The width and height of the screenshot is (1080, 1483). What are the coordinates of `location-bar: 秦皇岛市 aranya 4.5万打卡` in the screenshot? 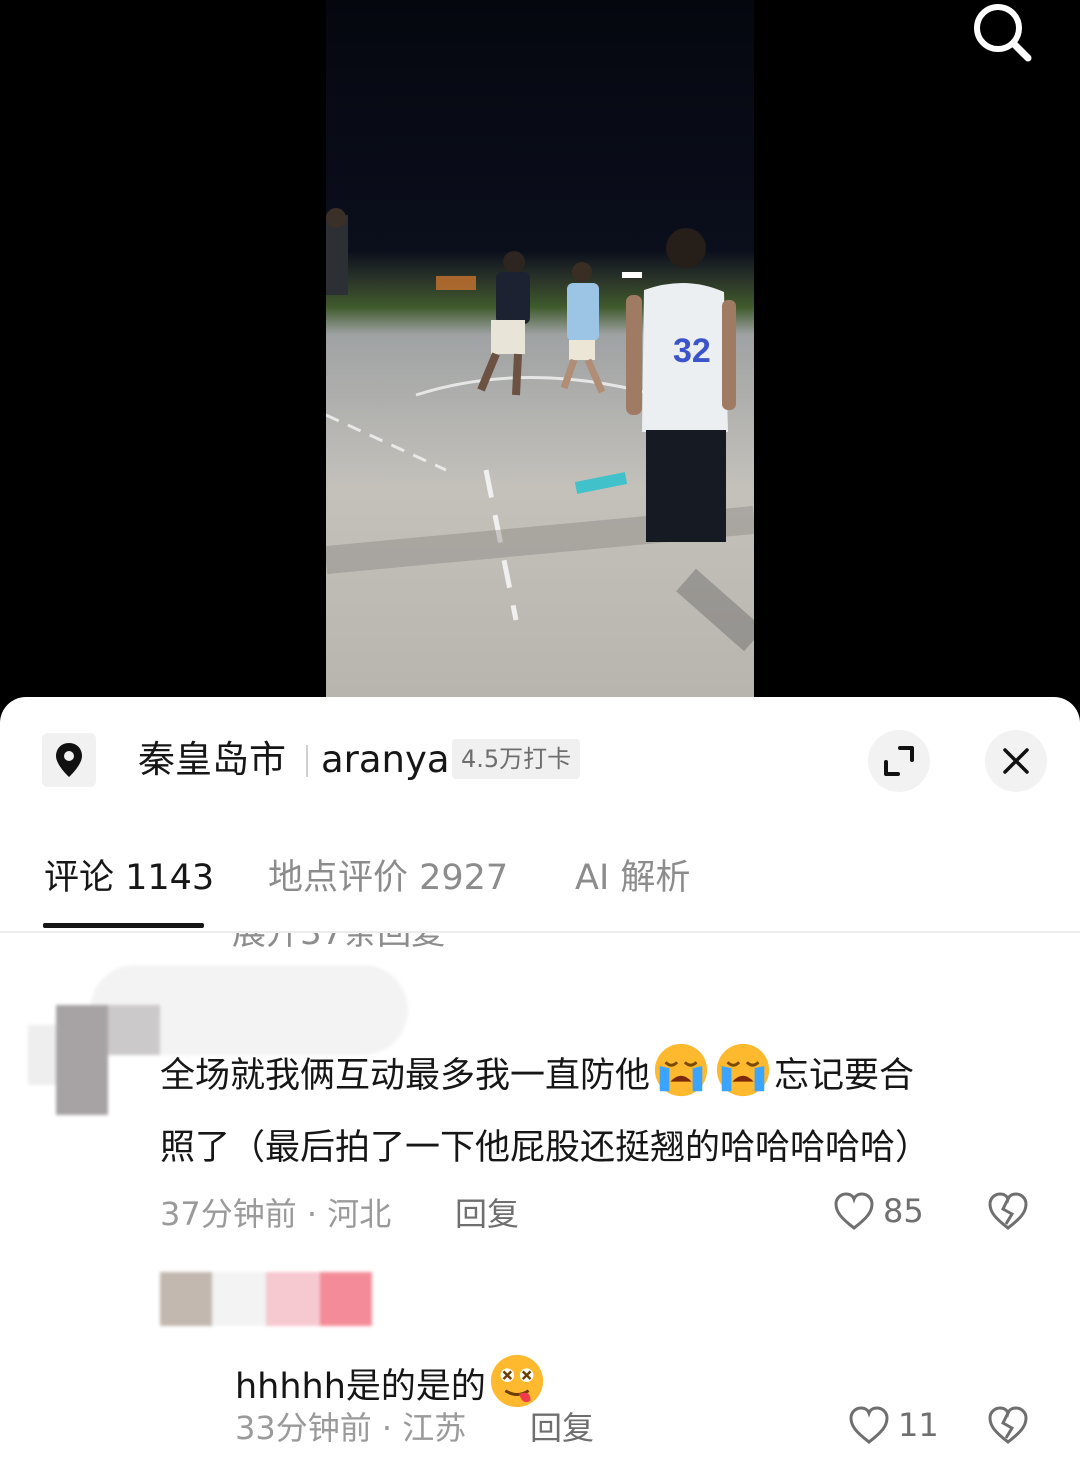 It's located at (540, 762).